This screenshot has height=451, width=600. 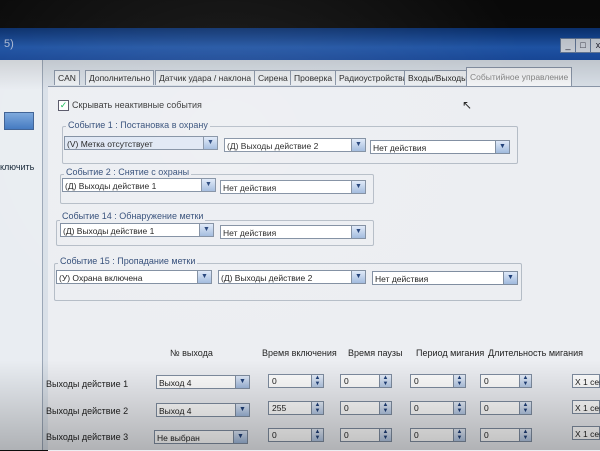 What do you see at coordinates (366, 435) in the screenshot?
I see `row-3-pause-spinner: 0 ▲ ▼` at bounding box center [366, 435].